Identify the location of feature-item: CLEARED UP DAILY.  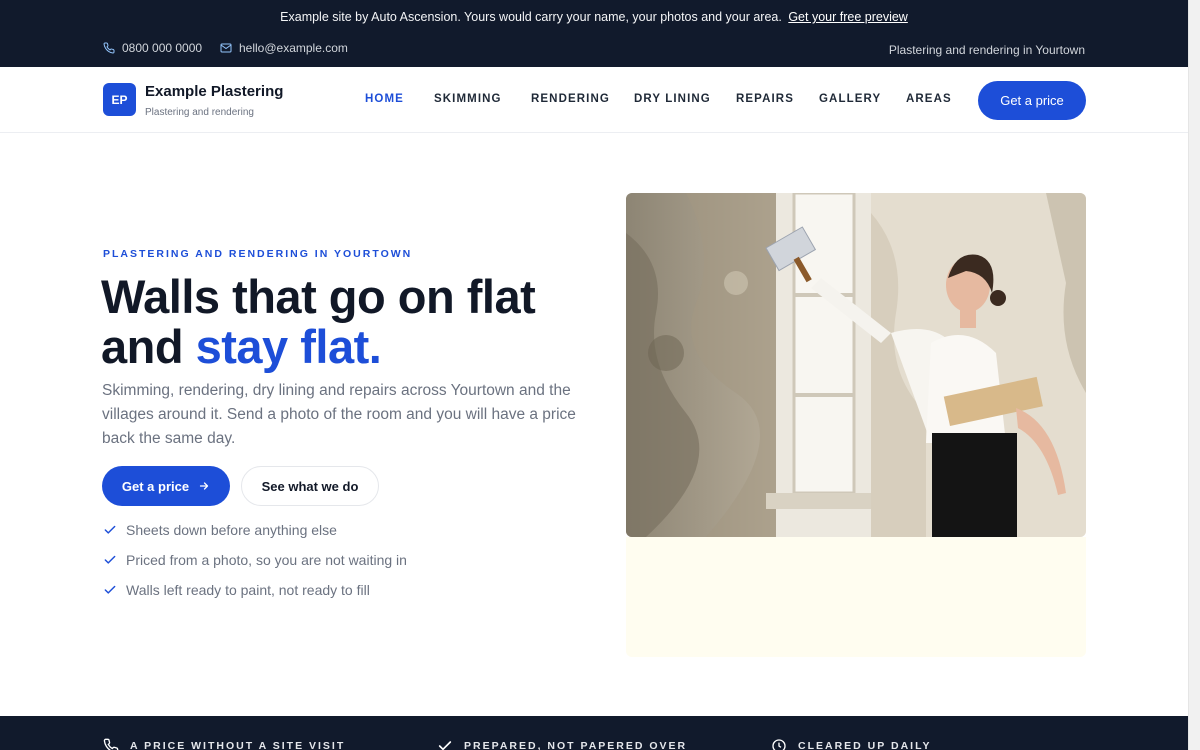
(851, 744).